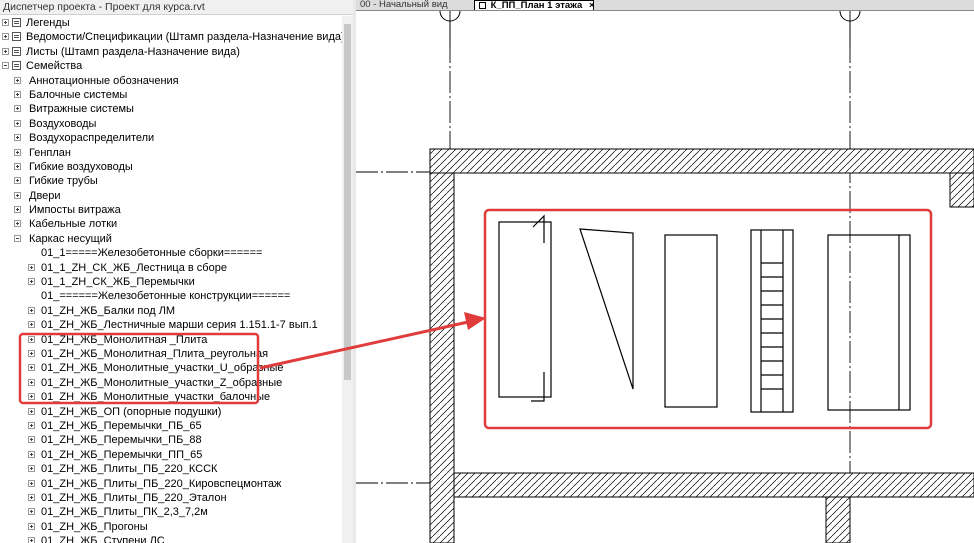 Image resolution: width=974 pixels, height=543 pixels. What do you see at coordinates (171, 311) in the screenshot?
I see `tree-item: 01_ZH_ЖБ_Балки под ЛМ` at bounding box center [171, 311].